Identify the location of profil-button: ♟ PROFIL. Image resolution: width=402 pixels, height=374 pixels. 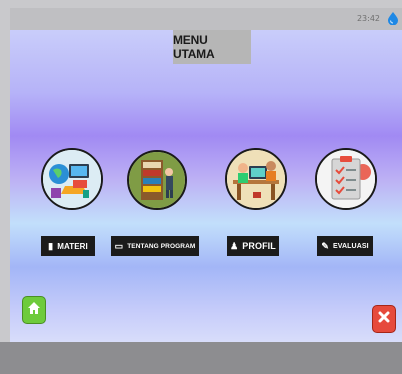
(253, 246).